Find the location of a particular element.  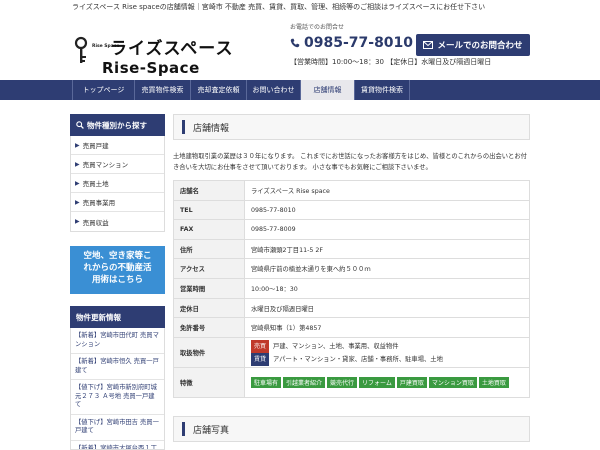

nav-item-6: 賃貸物件検索 is located at coordinates (382, 90).